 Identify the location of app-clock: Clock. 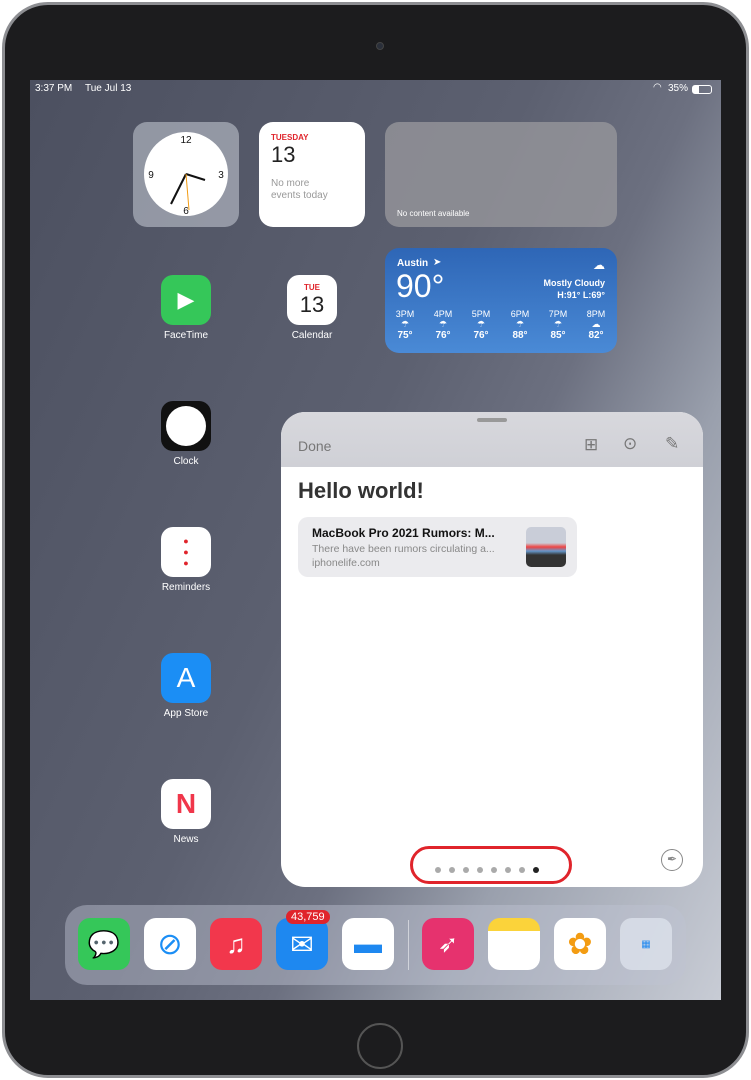
(186, 434).